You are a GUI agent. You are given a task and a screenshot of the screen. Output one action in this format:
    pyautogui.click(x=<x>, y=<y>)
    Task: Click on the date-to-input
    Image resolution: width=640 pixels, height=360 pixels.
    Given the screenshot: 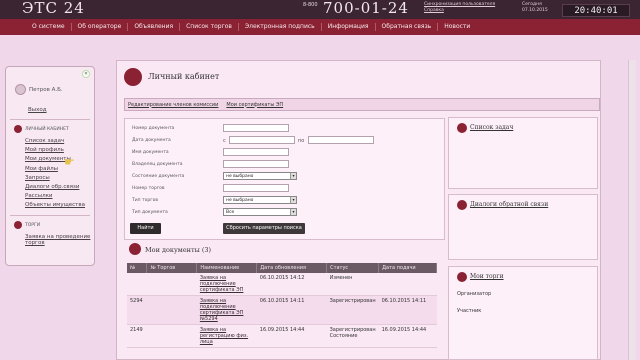 What is the action you would take?
    pyautogui.click(x=341, y=140)
    